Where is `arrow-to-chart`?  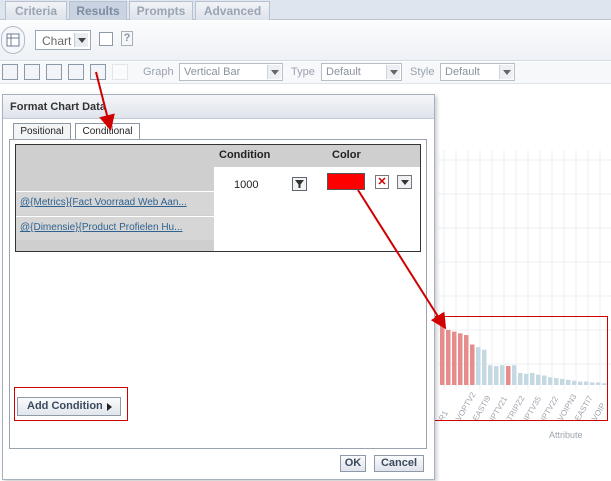
arrow-to-chart is located at coordinates (402, 259).